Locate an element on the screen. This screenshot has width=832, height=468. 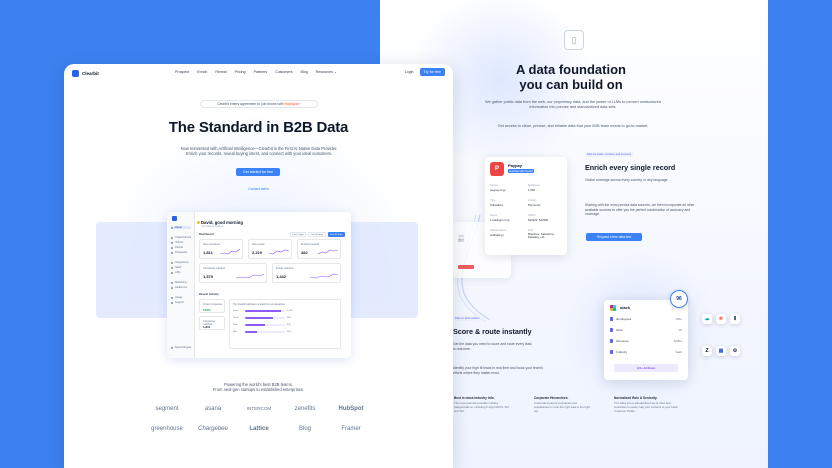
dashboard-greeting-sub: Your data at a glance is located at coordinates (212, 226).